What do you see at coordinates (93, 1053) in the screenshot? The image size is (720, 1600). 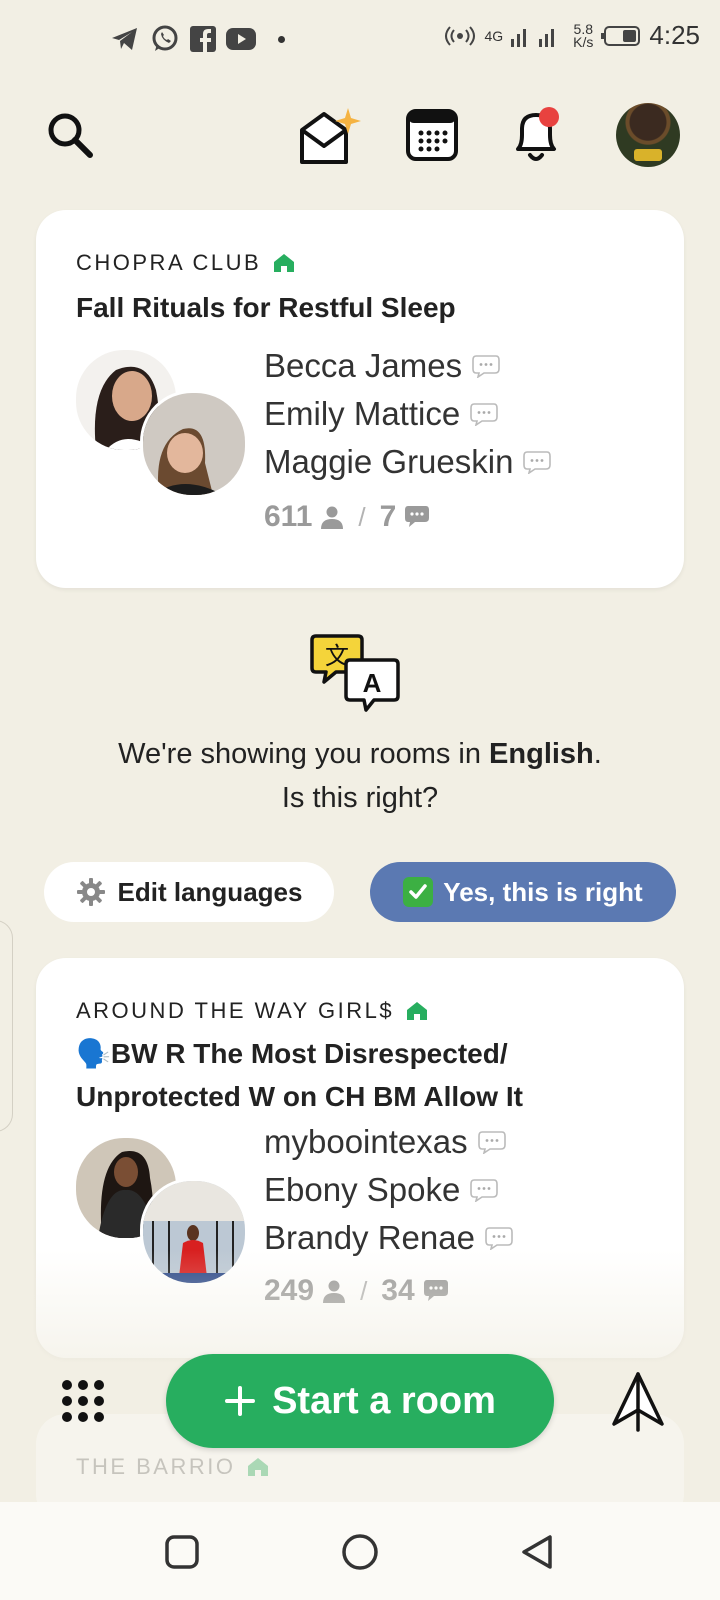 I see `speaking-head-emoji: 🗣️` at bounding box center [93, 1053].